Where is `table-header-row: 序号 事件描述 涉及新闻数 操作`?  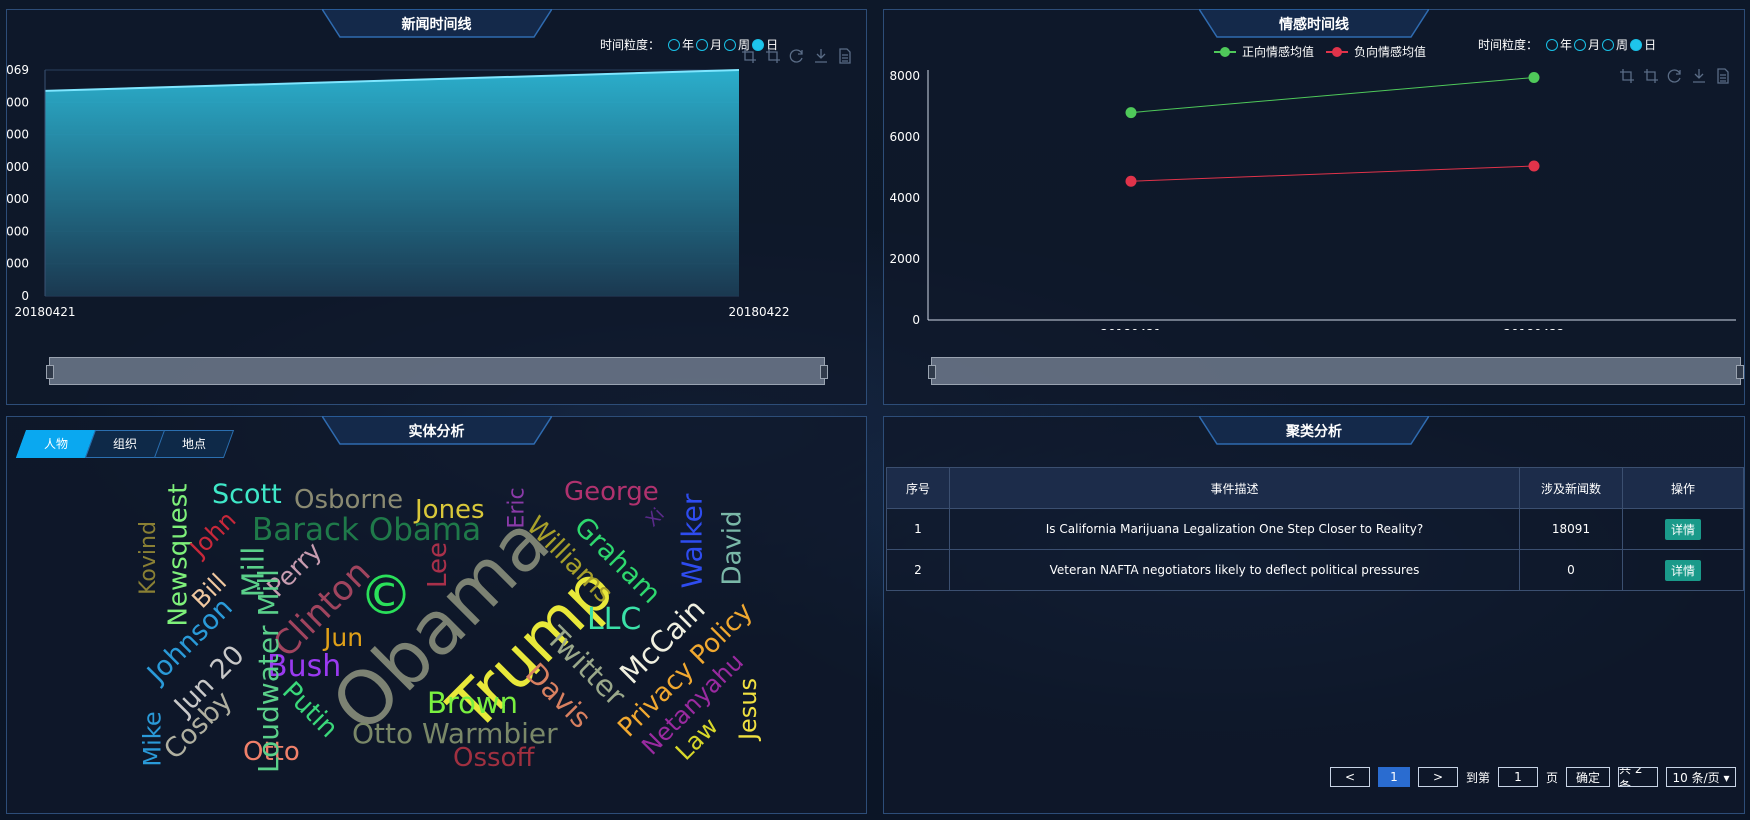
table-header-row: 序号 事件描述 涉及新闻数 操作 is located at coordinates (1315, 488).